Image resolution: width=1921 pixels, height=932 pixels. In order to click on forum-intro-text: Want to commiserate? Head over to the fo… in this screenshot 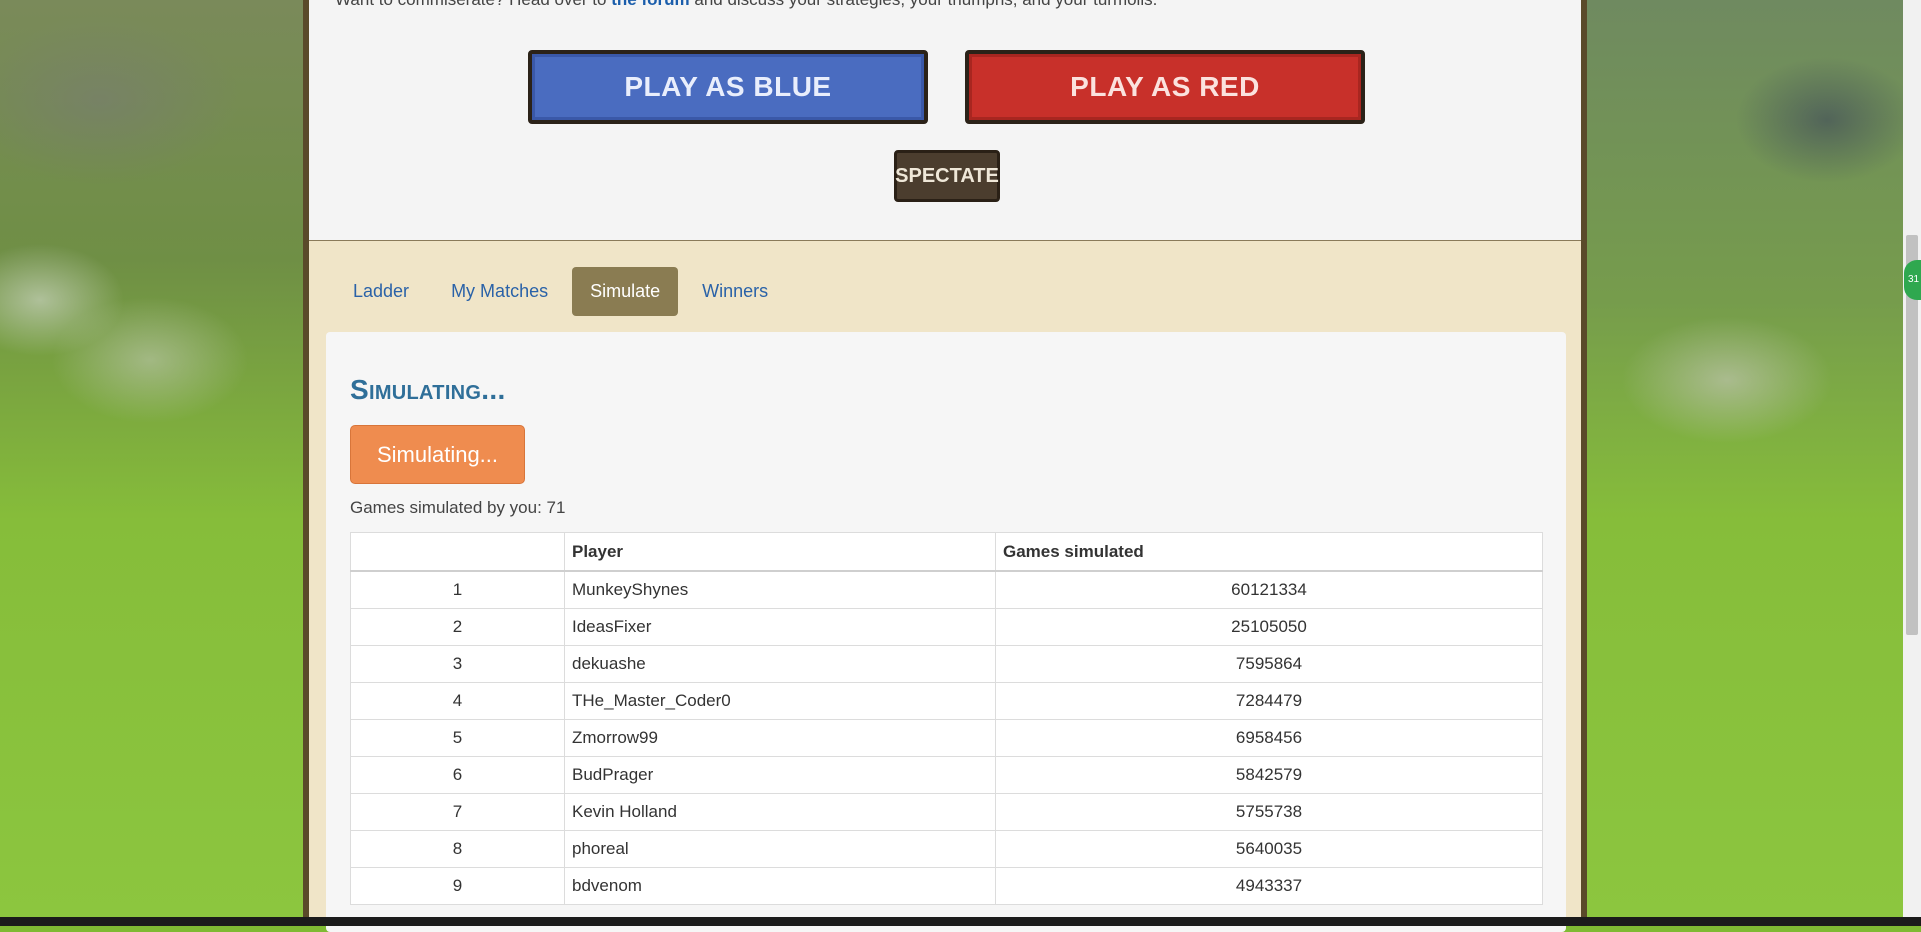, I will do `click(746, 5)`.